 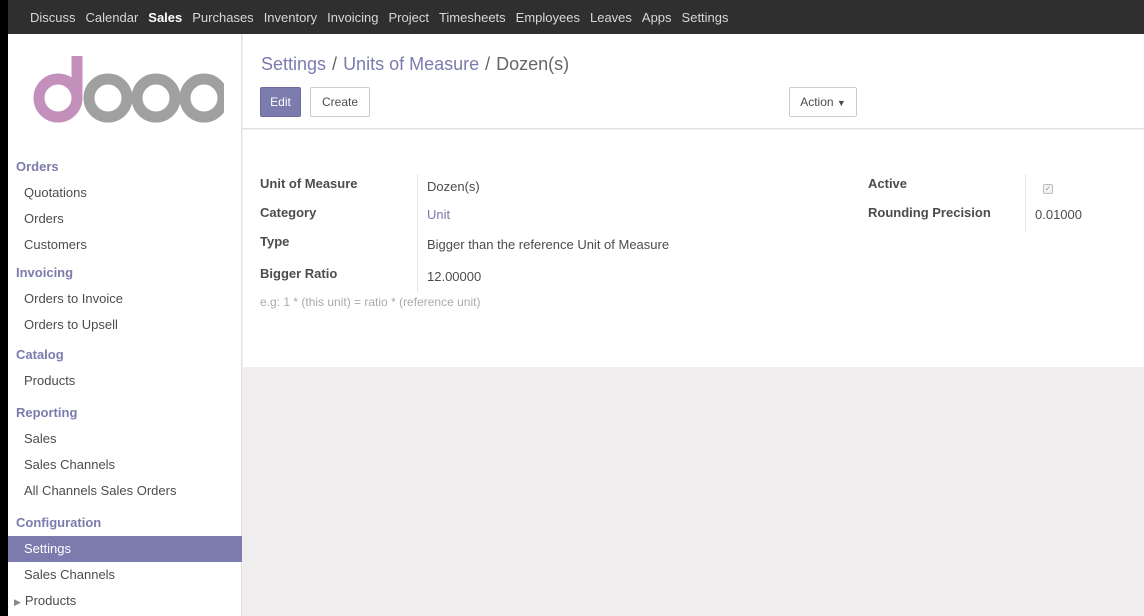 What do you see at coordinates (125, 491) in the screenshot?
I see `sidebar-item-all-channels-sales-orders: All Channels Sales Orders` at bounding box center [125, 491].